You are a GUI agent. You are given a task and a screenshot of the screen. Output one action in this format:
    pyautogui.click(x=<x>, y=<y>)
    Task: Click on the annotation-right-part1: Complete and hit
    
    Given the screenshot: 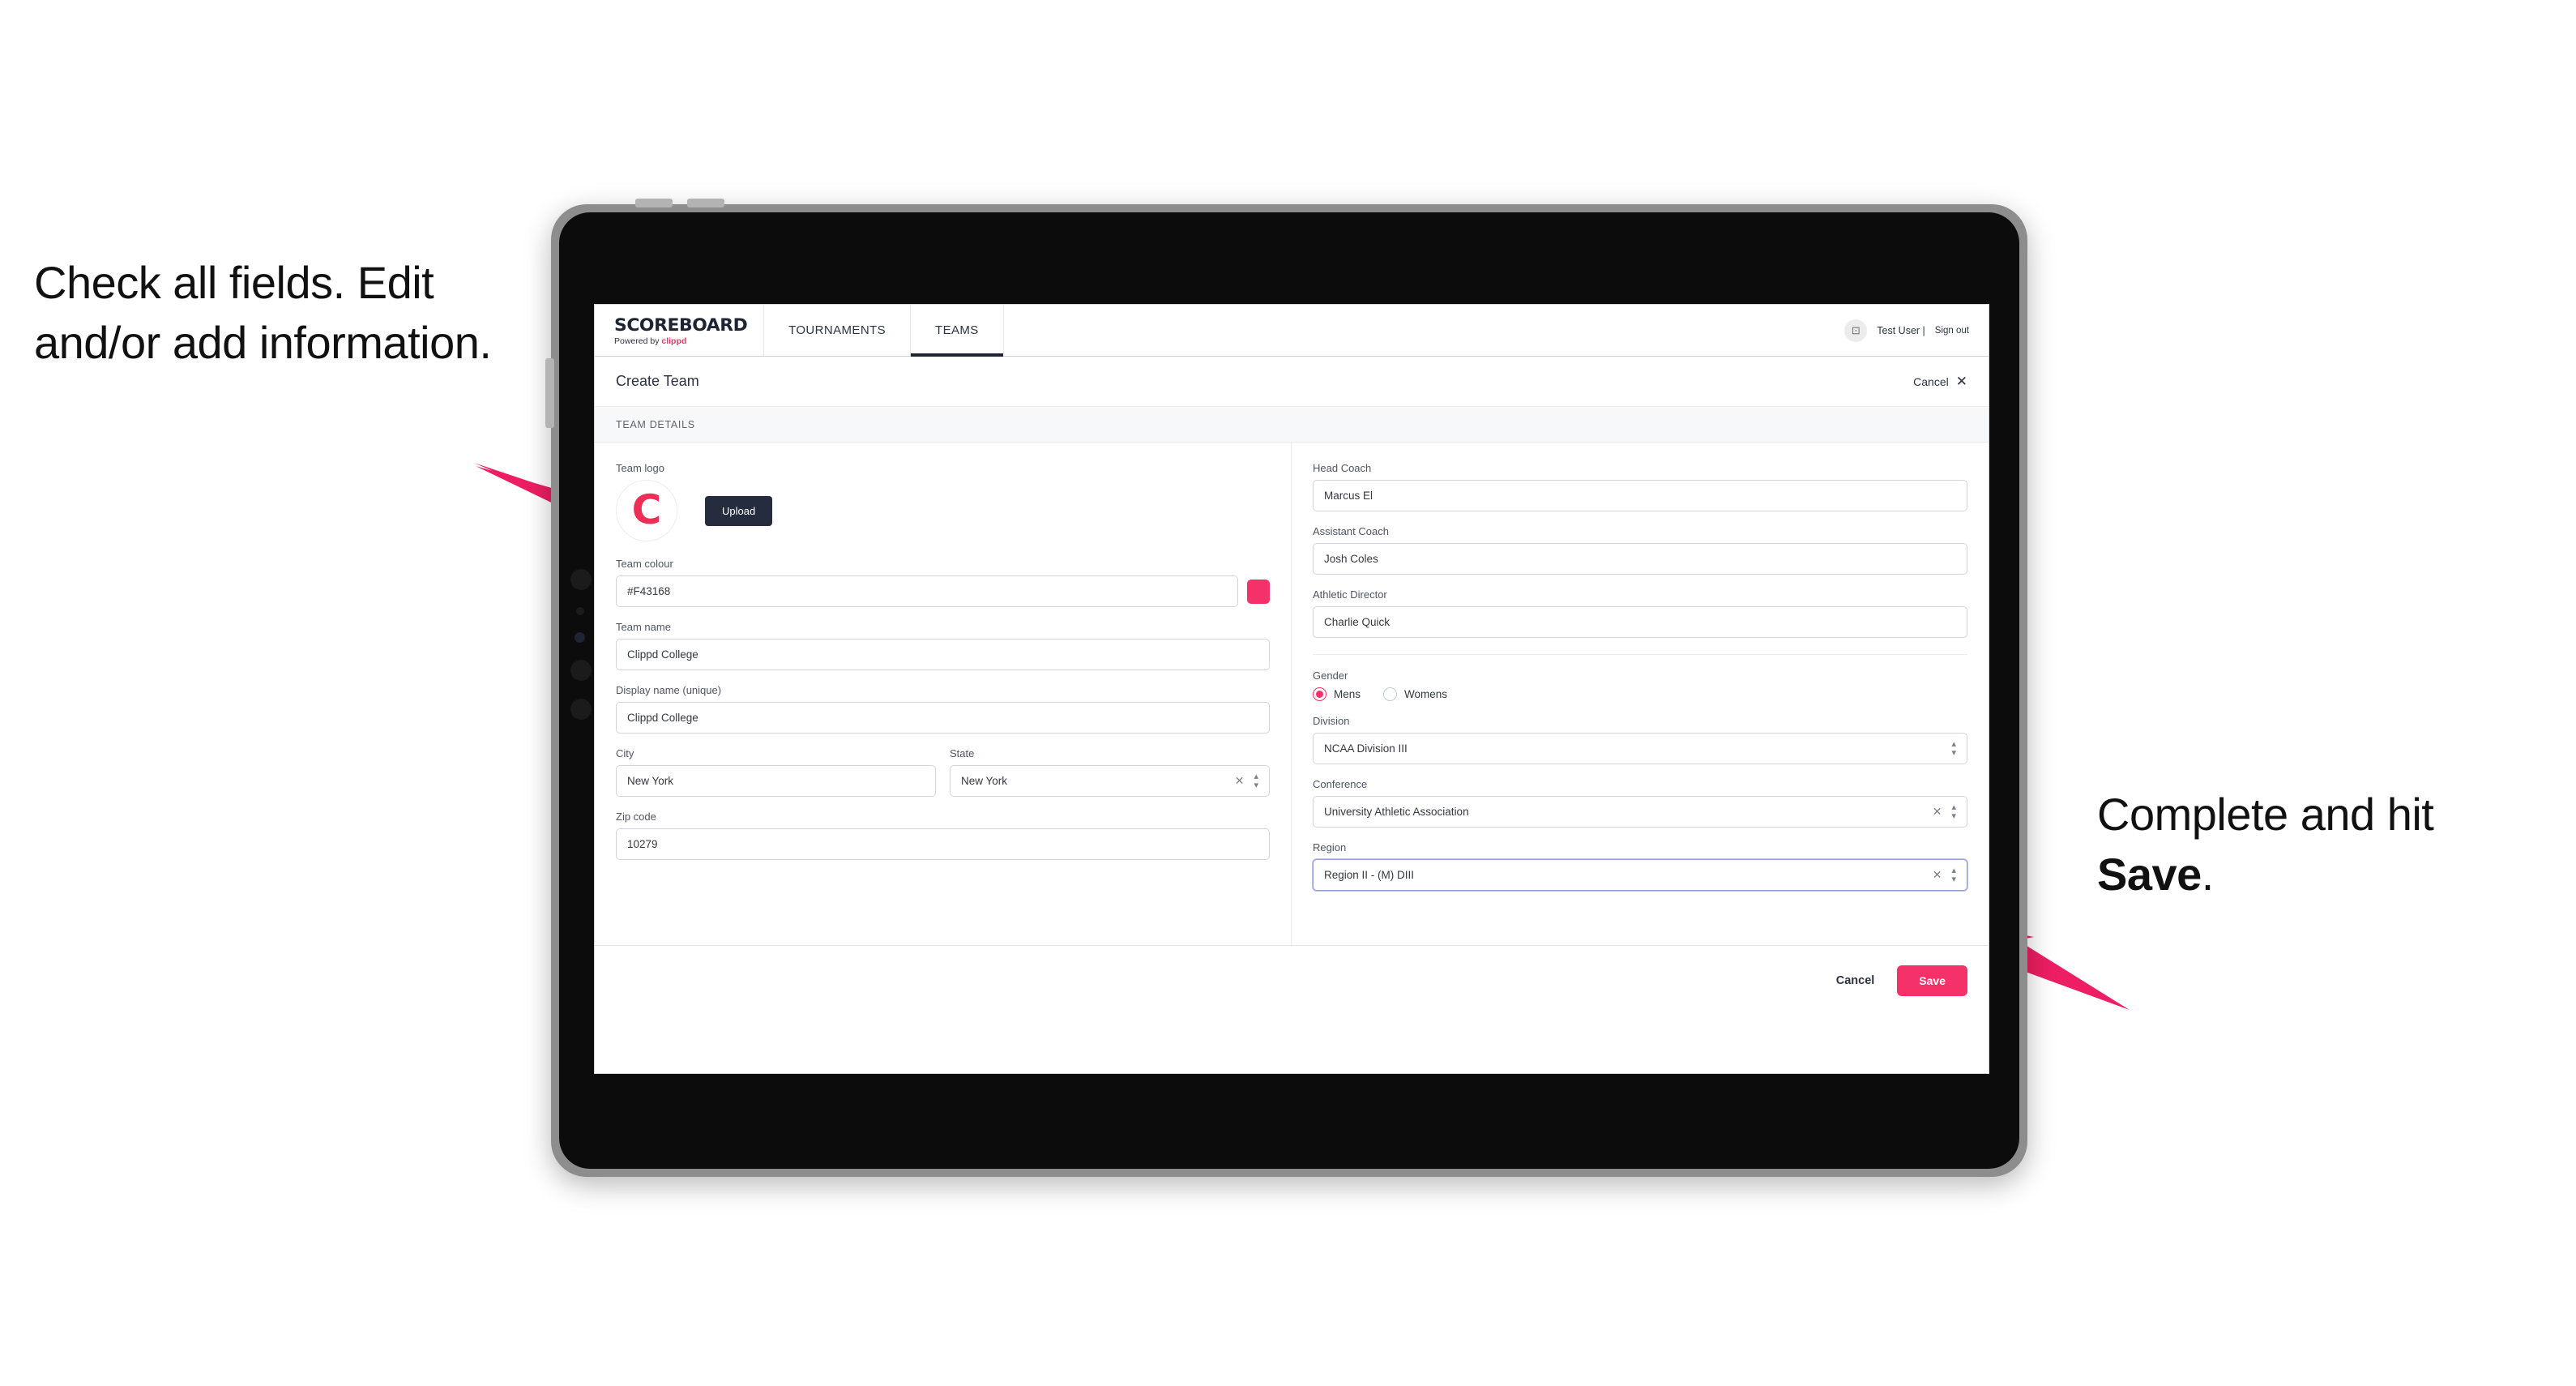 What is the action you would take?
    pyautogui.click(x=2265, y=814)
    